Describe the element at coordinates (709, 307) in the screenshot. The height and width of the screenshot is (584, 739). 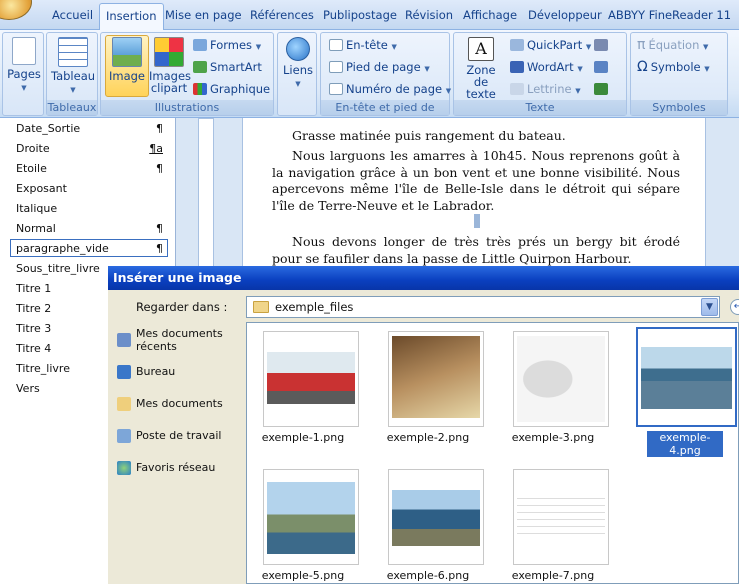
I see `chevron-down-icon: ▼` at that location.